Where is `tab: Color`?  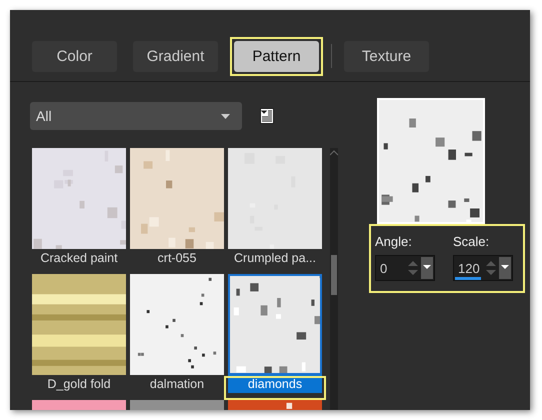
tab: Color is located at coordinates (74, 56).